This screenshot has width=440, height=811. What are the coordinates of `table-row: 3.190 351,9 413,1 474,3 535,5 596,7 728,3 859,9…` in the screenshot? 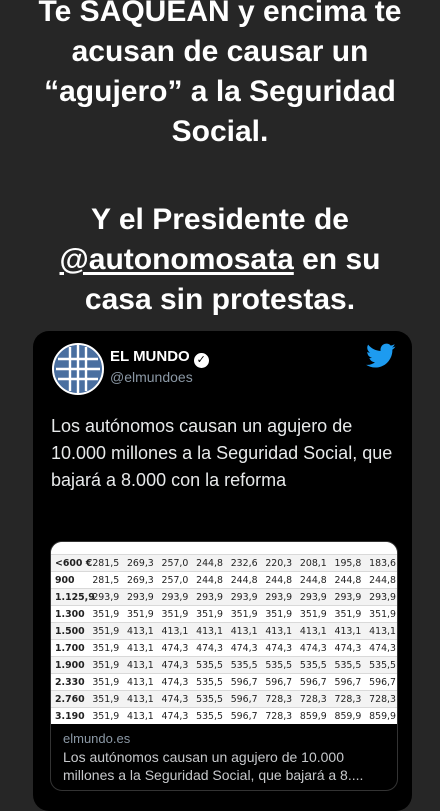 It's located at (224, 715).